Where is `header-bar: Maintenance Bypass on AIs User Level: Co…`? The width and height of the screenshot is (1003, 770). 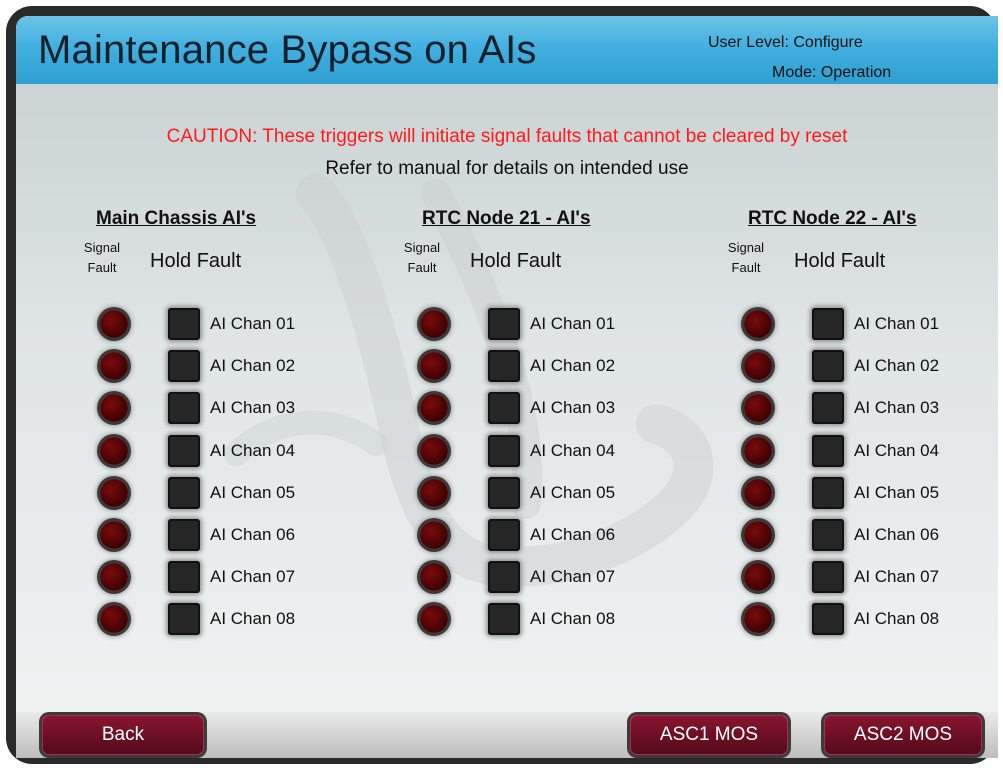 header-bar: Maintenance Bypass on AIs User Level: Co… is located at coordinates (507, 50).